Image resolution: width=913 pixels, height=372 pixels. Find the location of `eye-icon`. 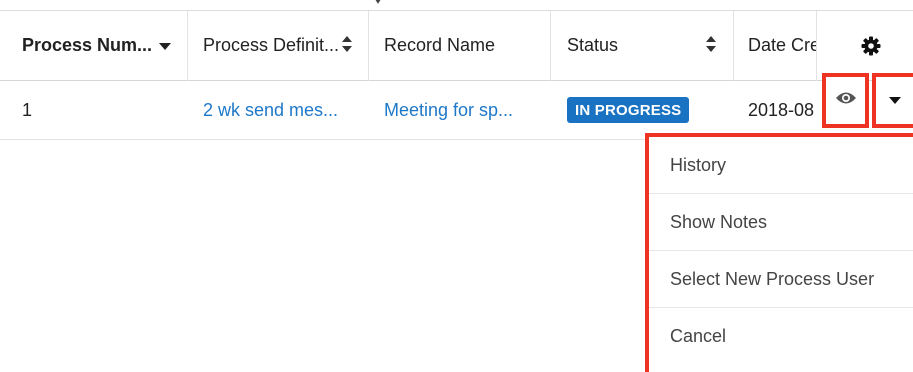

eye-icon is located at coordinates (846, 100).